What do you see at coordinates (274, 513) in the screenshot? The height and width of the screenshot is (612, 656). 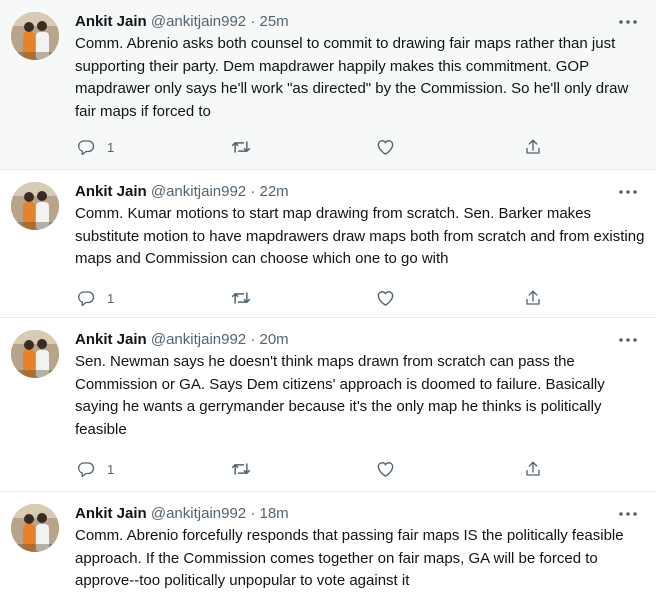 I see `timestamp: 18m` at bounding box center [274, 513].